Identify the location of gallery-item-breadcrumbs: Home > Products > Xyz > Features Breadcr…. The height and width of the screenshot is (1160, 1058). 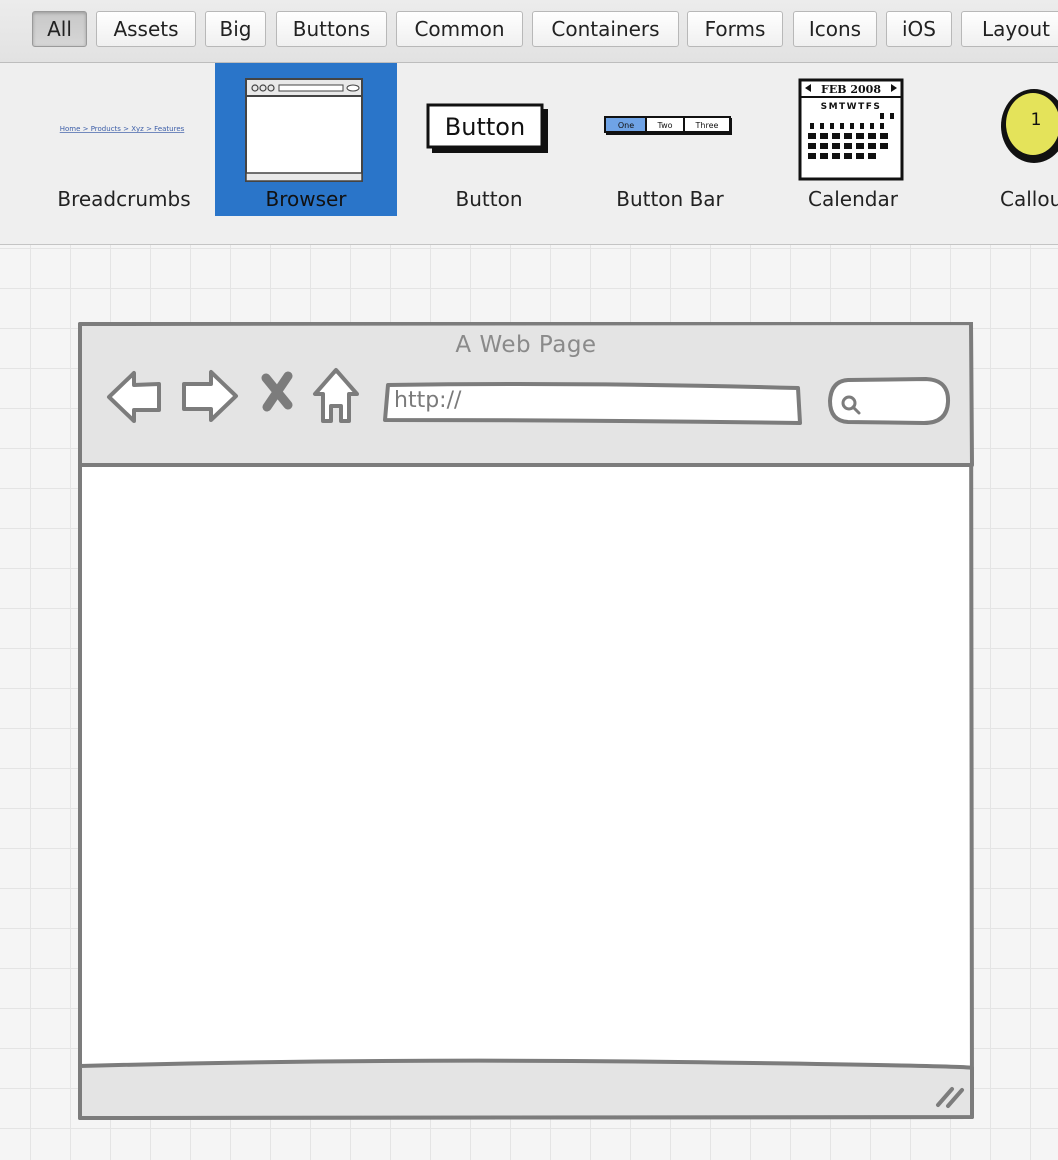
(124, 139).